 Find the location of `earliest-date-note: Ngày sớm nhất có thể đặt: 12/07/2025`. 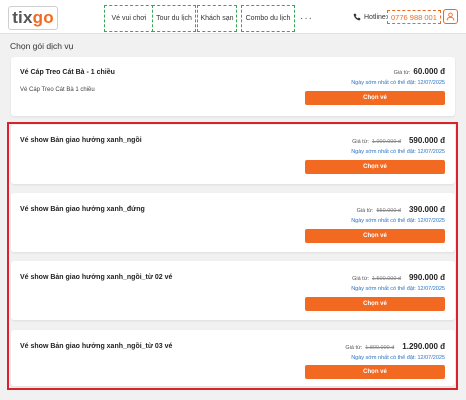

earliest-date-note: Ngày sớm nhất có thể đặt: 12/07/2025 is located at coordinates (398, 83).